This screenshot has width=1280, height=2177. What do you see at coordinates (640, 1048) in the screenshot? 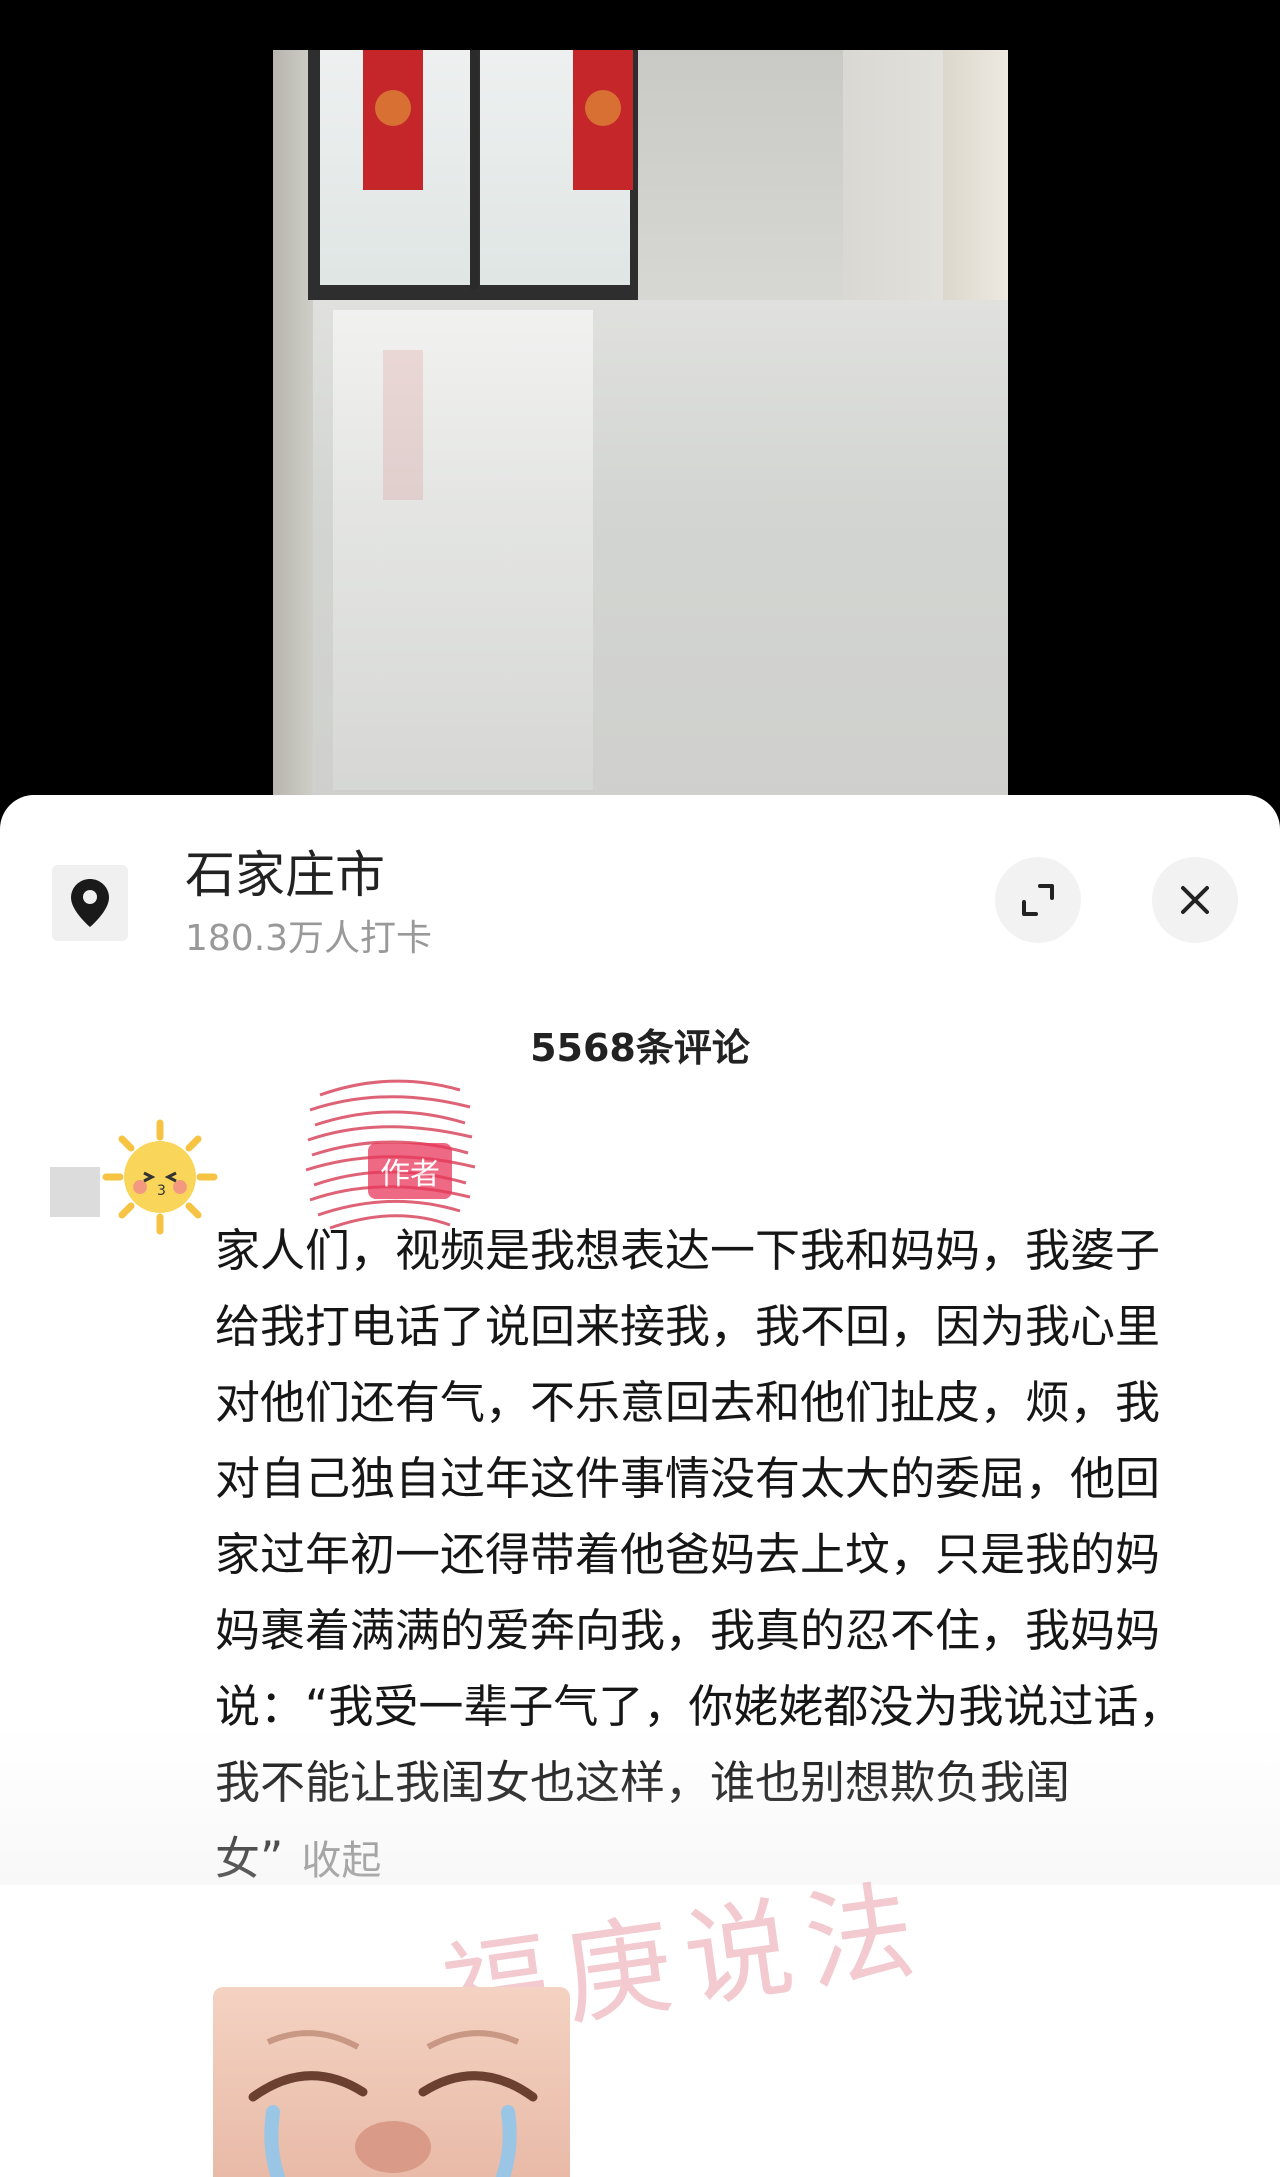
I see `comment-count-title: 5568条评论` at bounding box center [640, 1048].